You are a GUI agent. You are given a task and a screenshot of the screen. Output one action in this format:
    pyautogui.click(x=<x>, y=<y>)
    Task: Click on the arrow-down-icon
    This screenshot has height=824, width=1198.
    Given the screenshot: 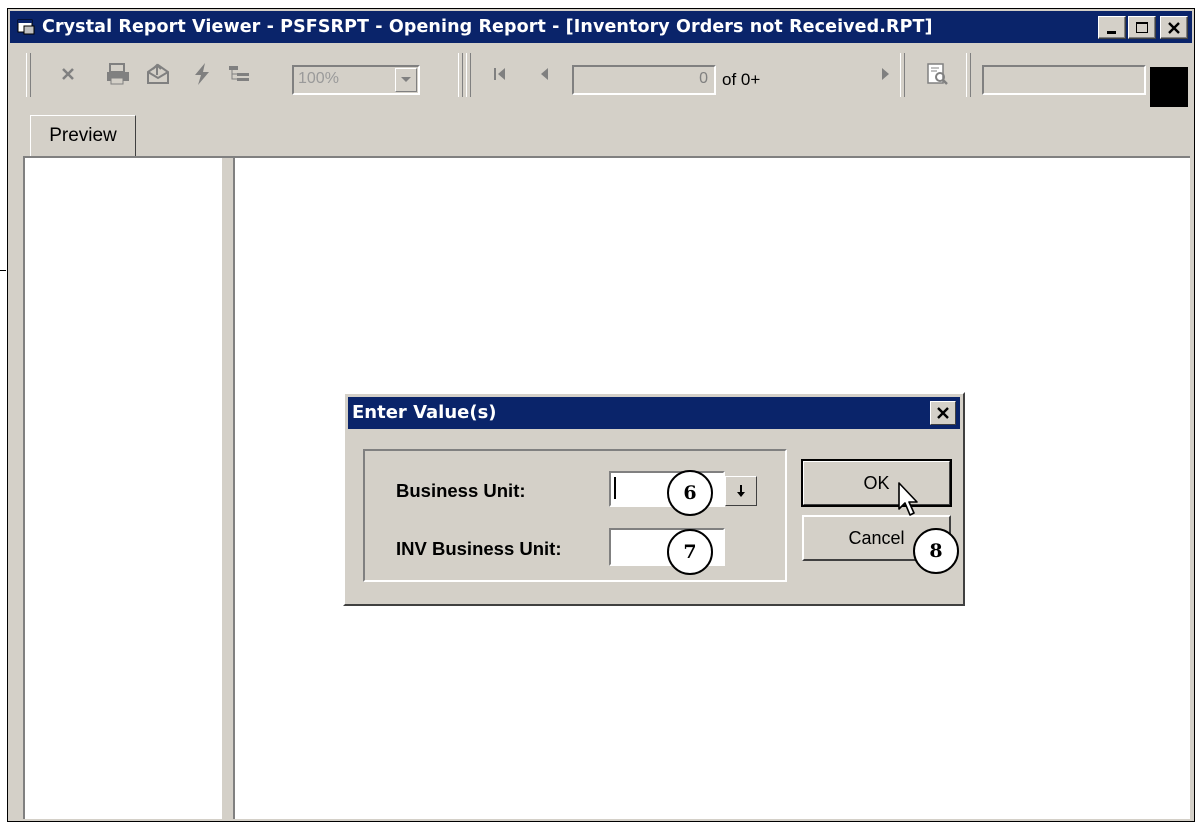 What is the action you would take?
    pyautogui.click(x=741, y=491)
    